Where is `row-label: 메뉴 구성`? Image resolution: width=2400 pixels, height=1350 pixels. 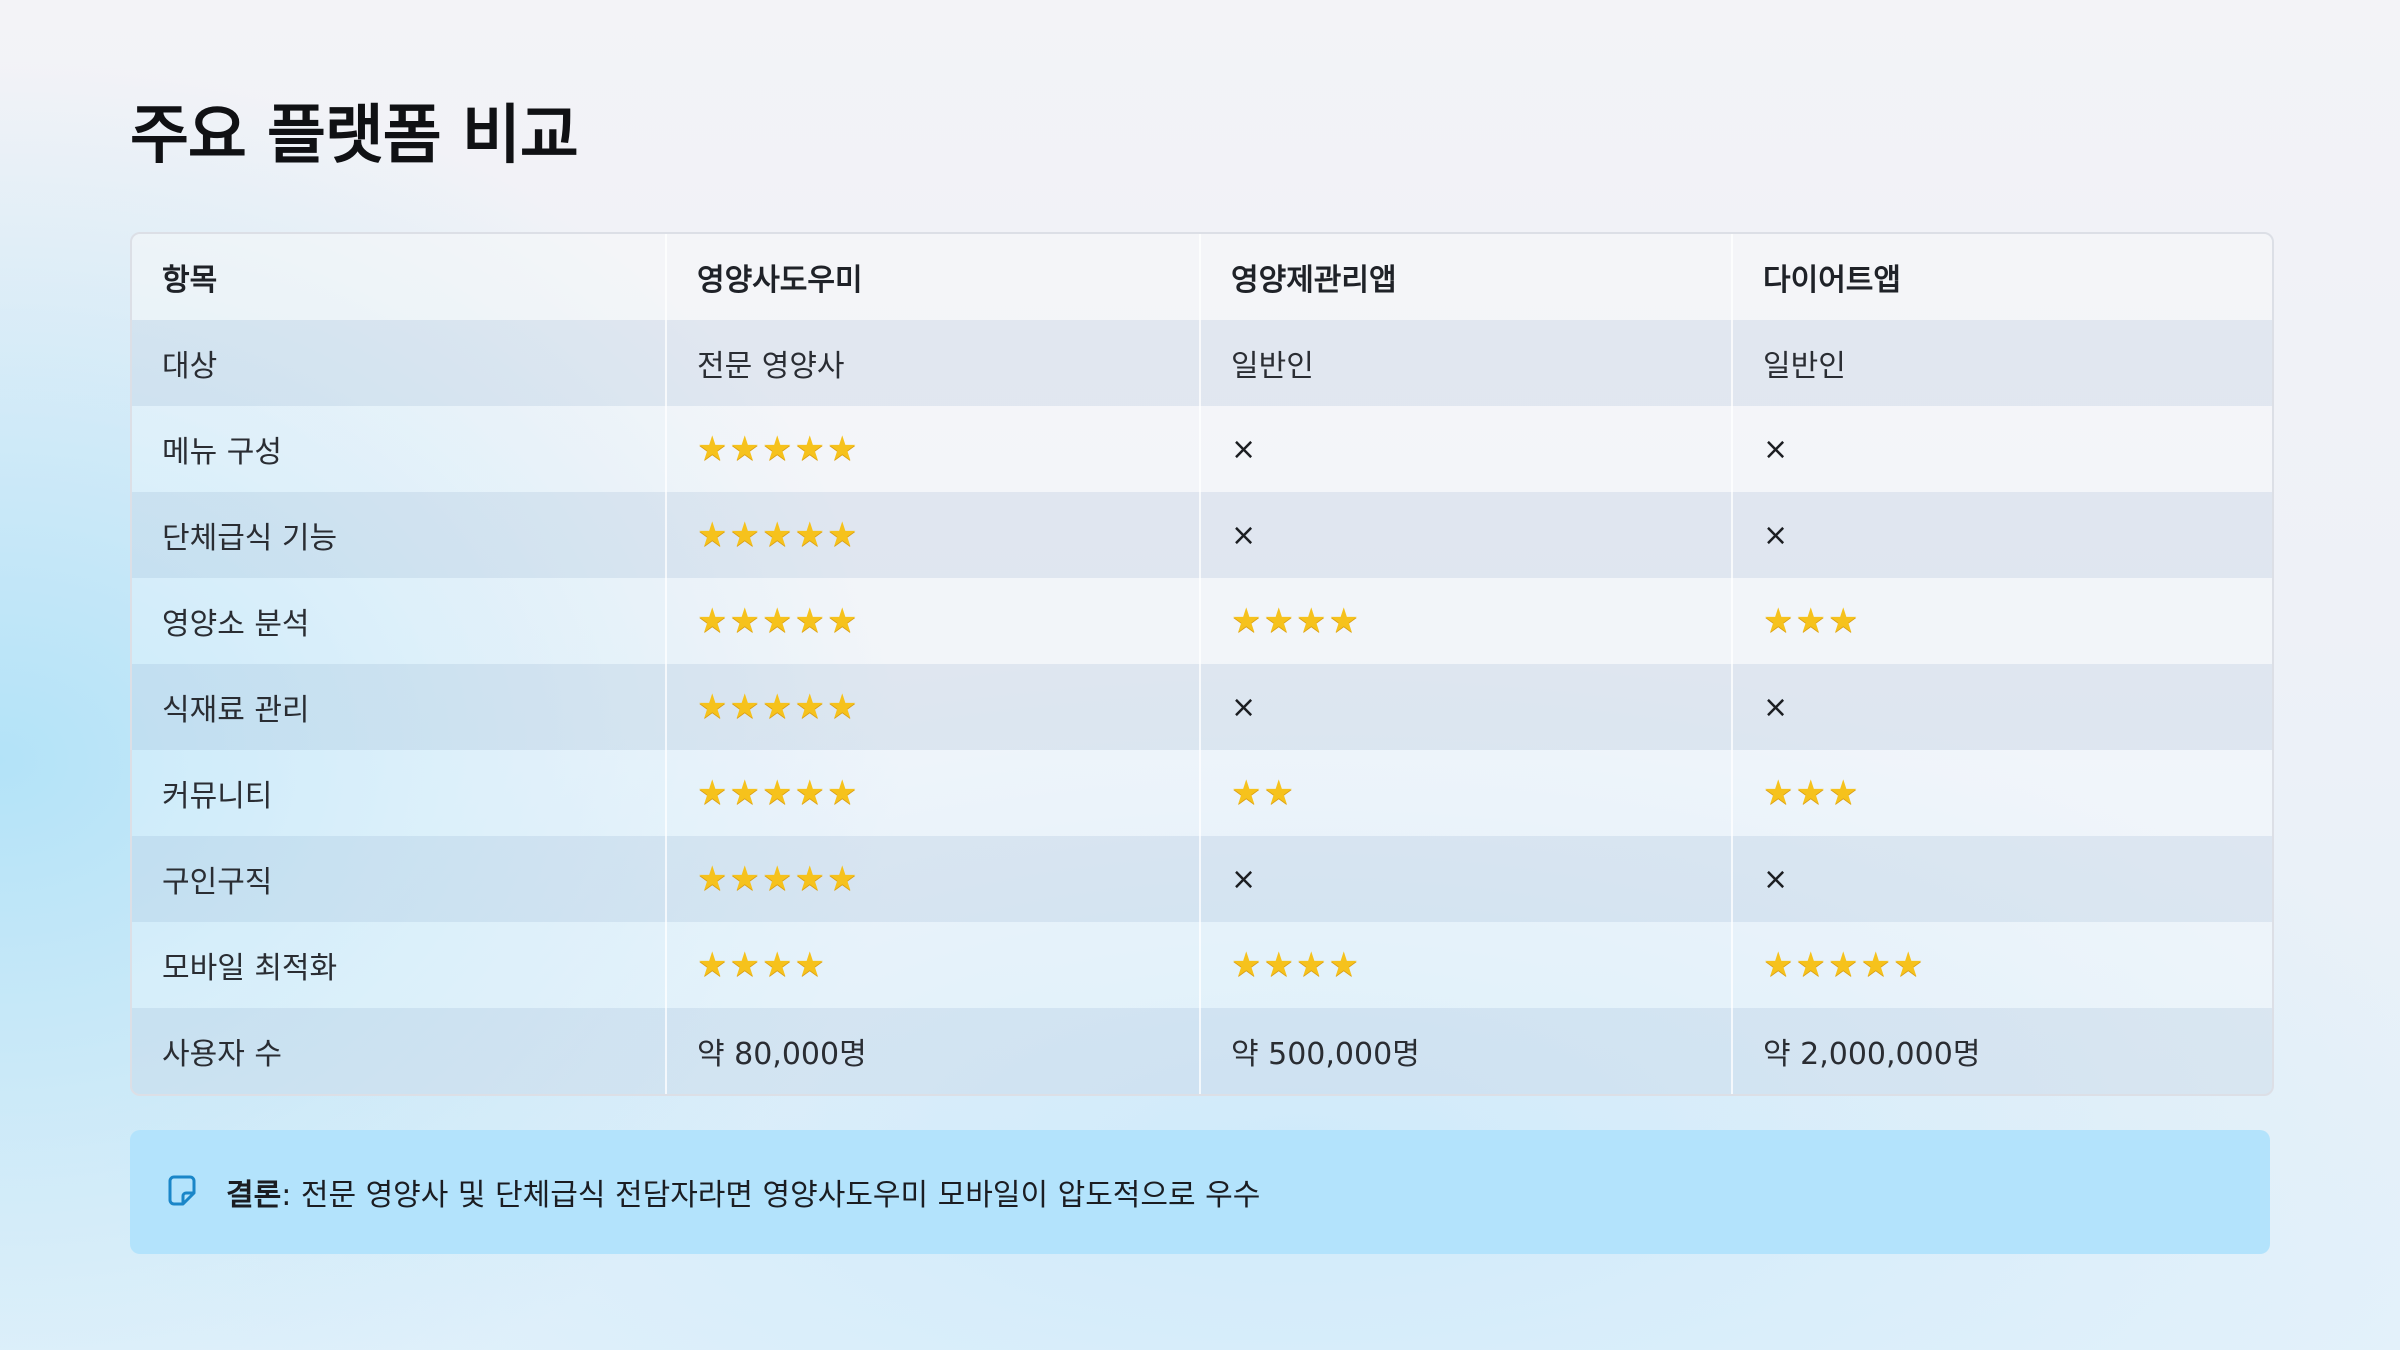 row-label: 메뉴 구성 is located at coordinates (399, 449).